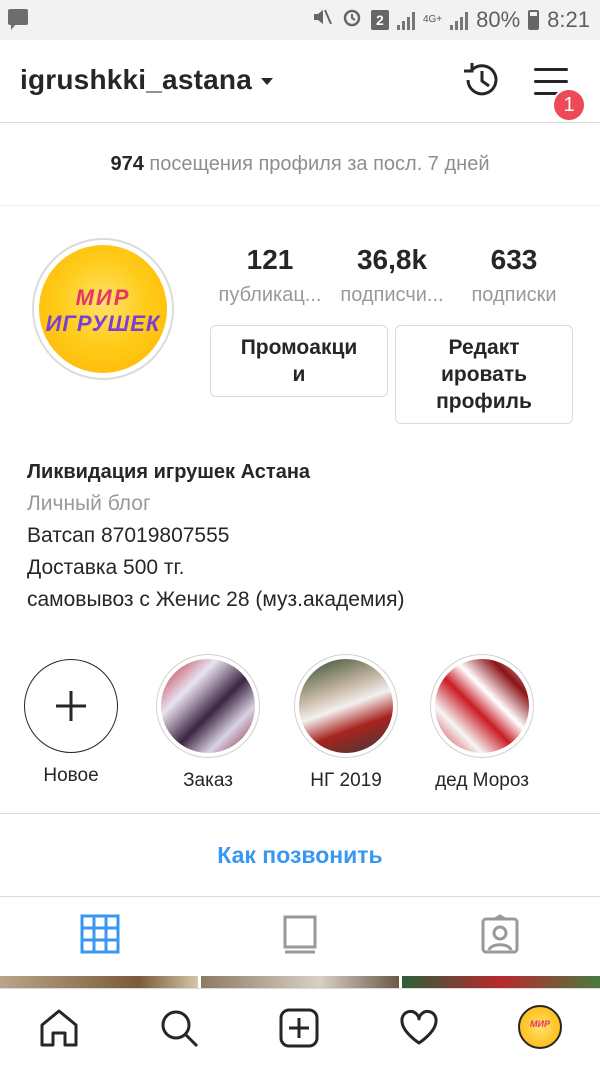 The width and height of the screenshot is (600, 1067). I want to click on visits-count: 974, so click(127, 164).